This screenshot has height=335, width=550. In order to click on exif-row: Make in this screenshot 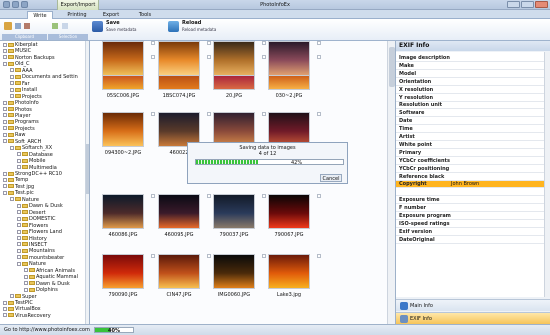, I will do `click(470, 66)`.